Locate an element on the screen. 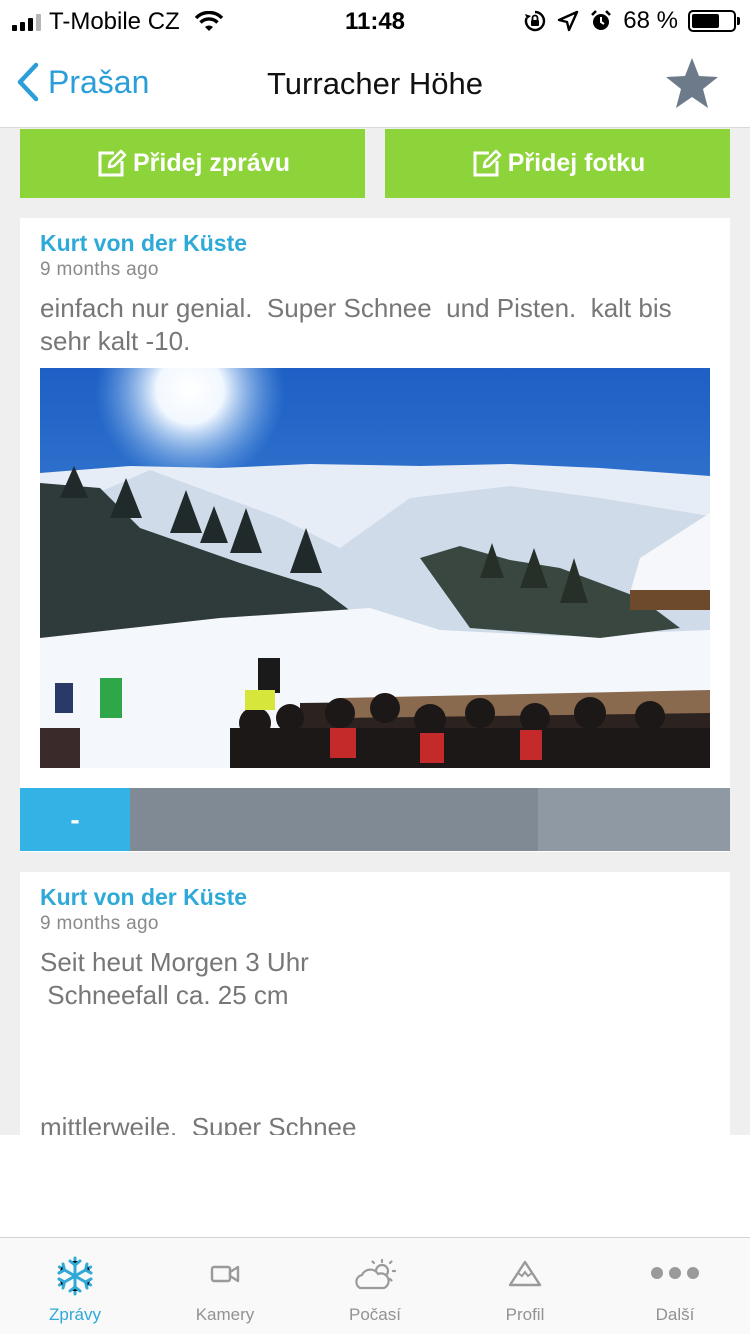 Image resolution: width=750 pixels, height=1334 pixels. navigation-bar: Prašan Turracher Höhe is located at coordinates (375, 84).